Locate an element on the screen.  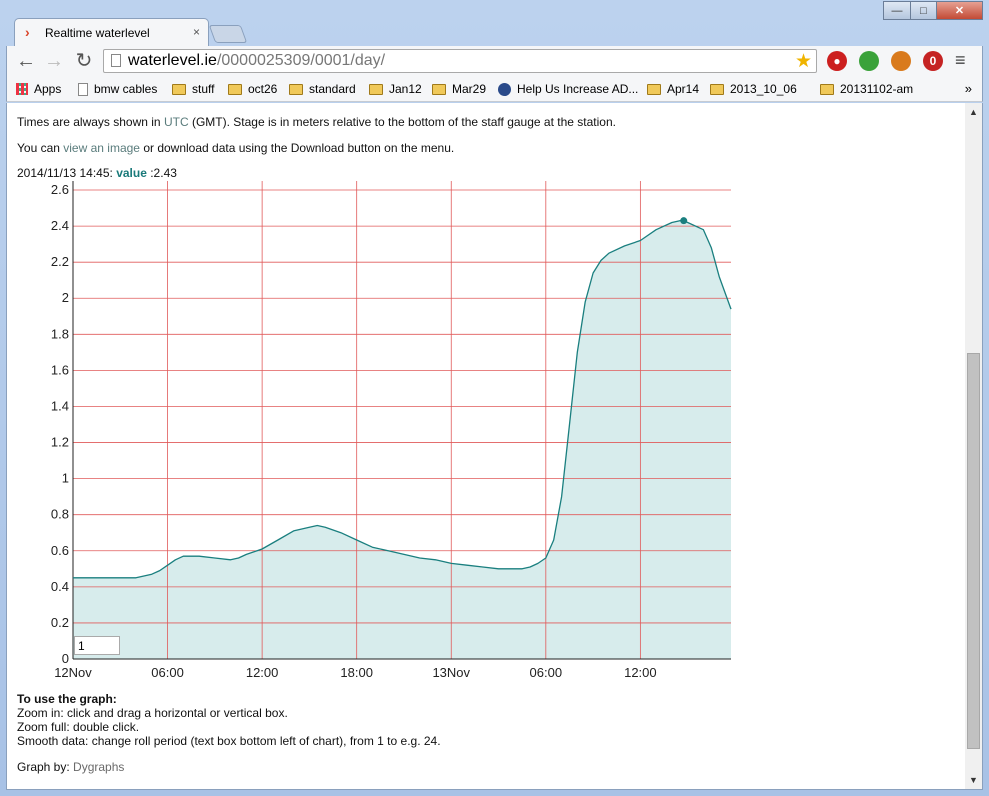
red-badge-extension-icon: 0 is located at coordinates (933, 61).